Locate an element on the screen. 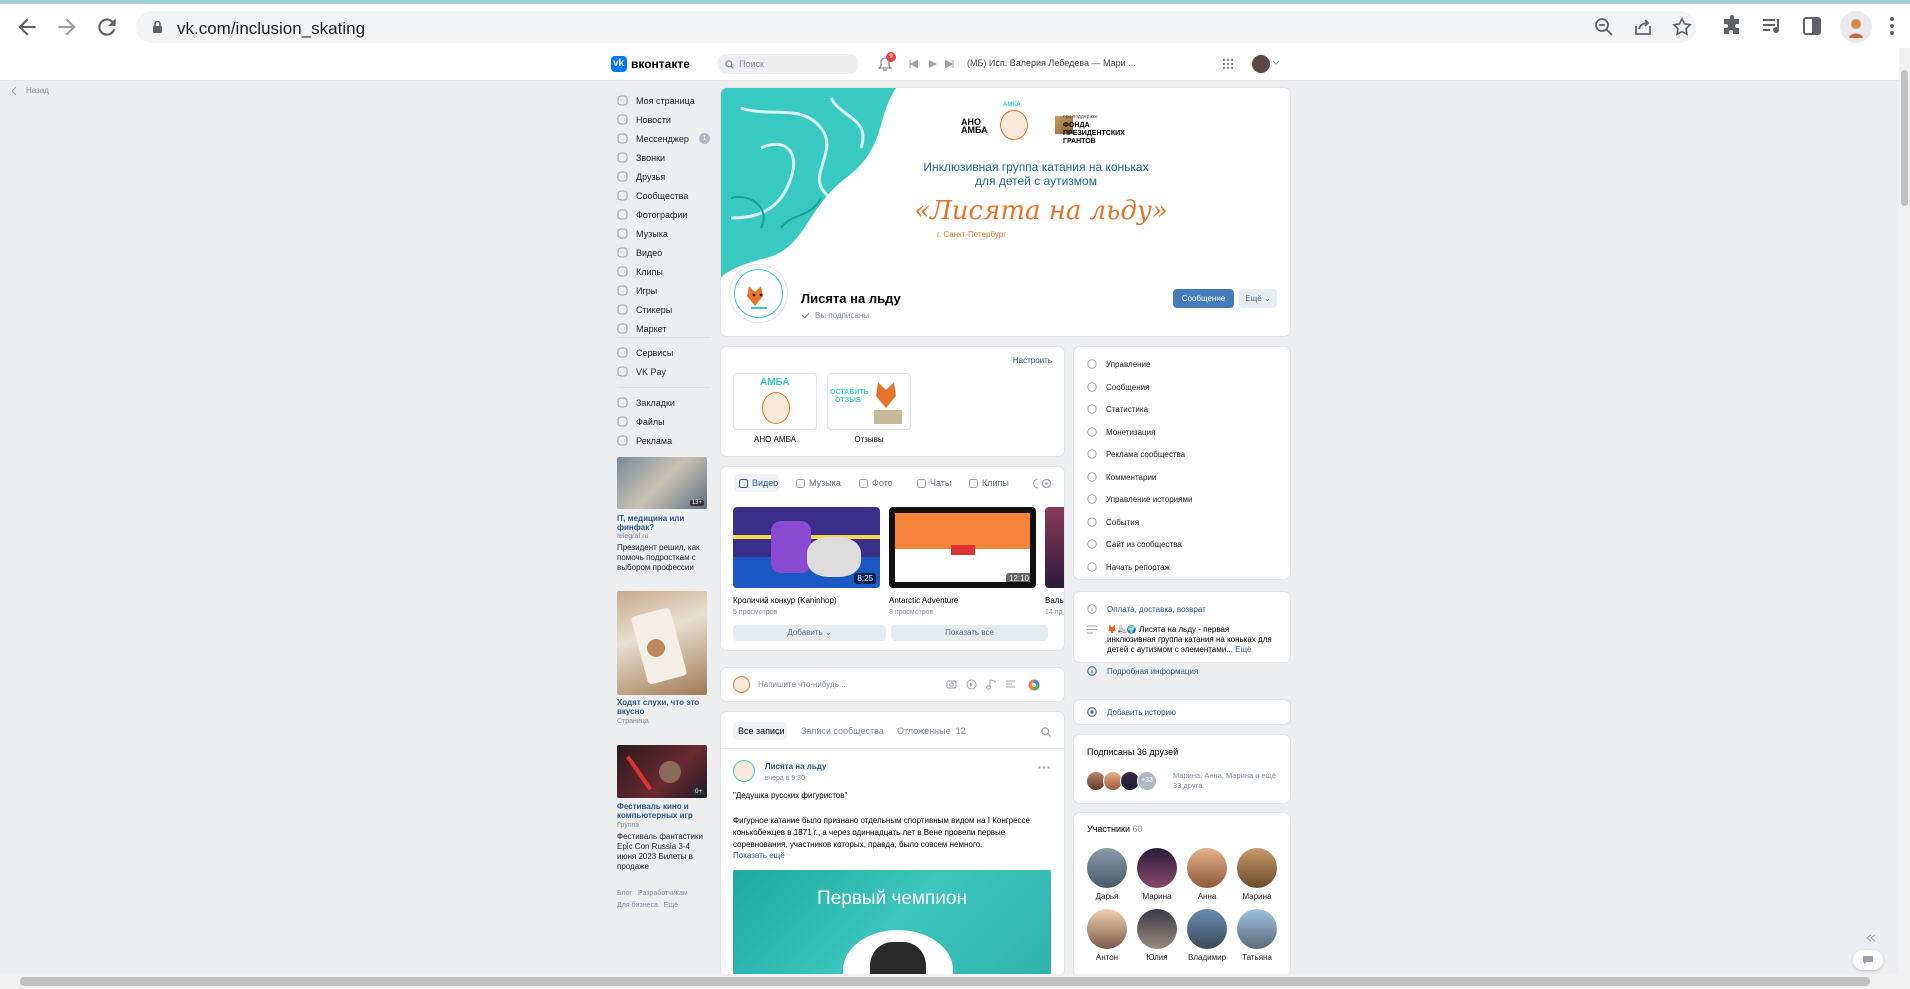 The image size is (1910, 989). sidebar-item-9: Видео is located at coordinates (662, 254).